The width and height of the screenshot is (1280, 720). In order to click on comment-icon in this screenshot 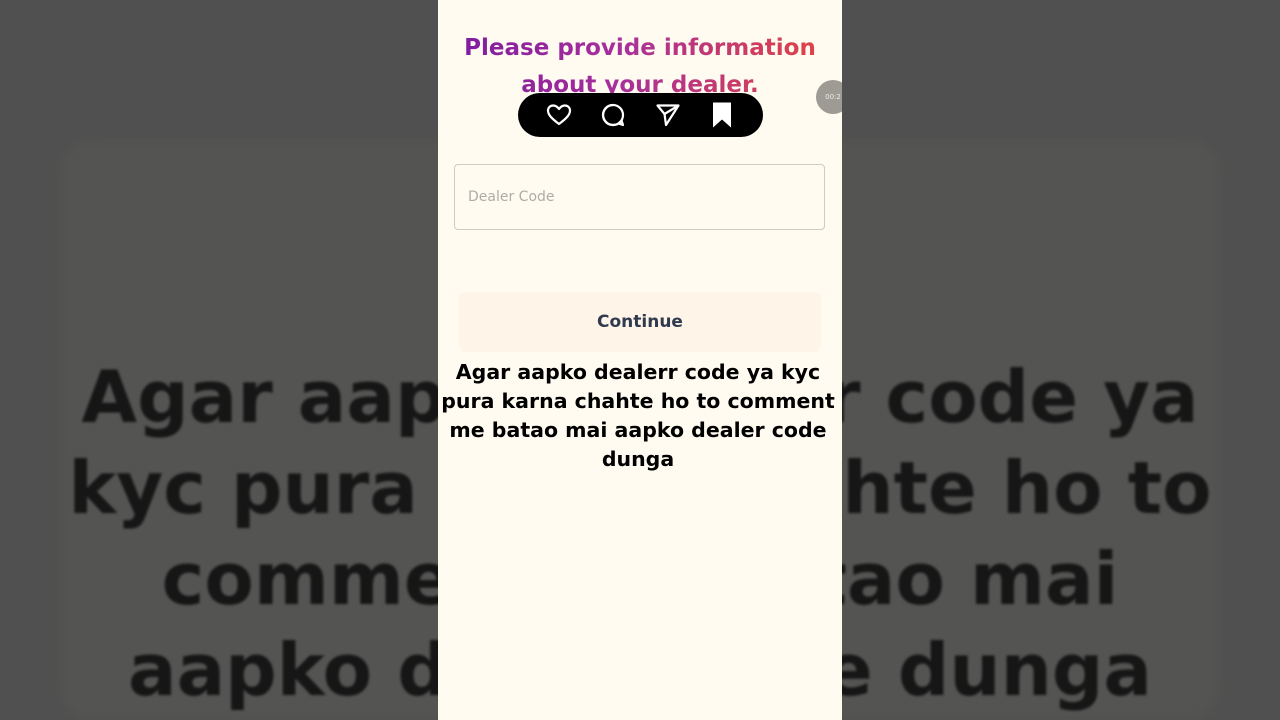, I will do `click(613, 115)`.